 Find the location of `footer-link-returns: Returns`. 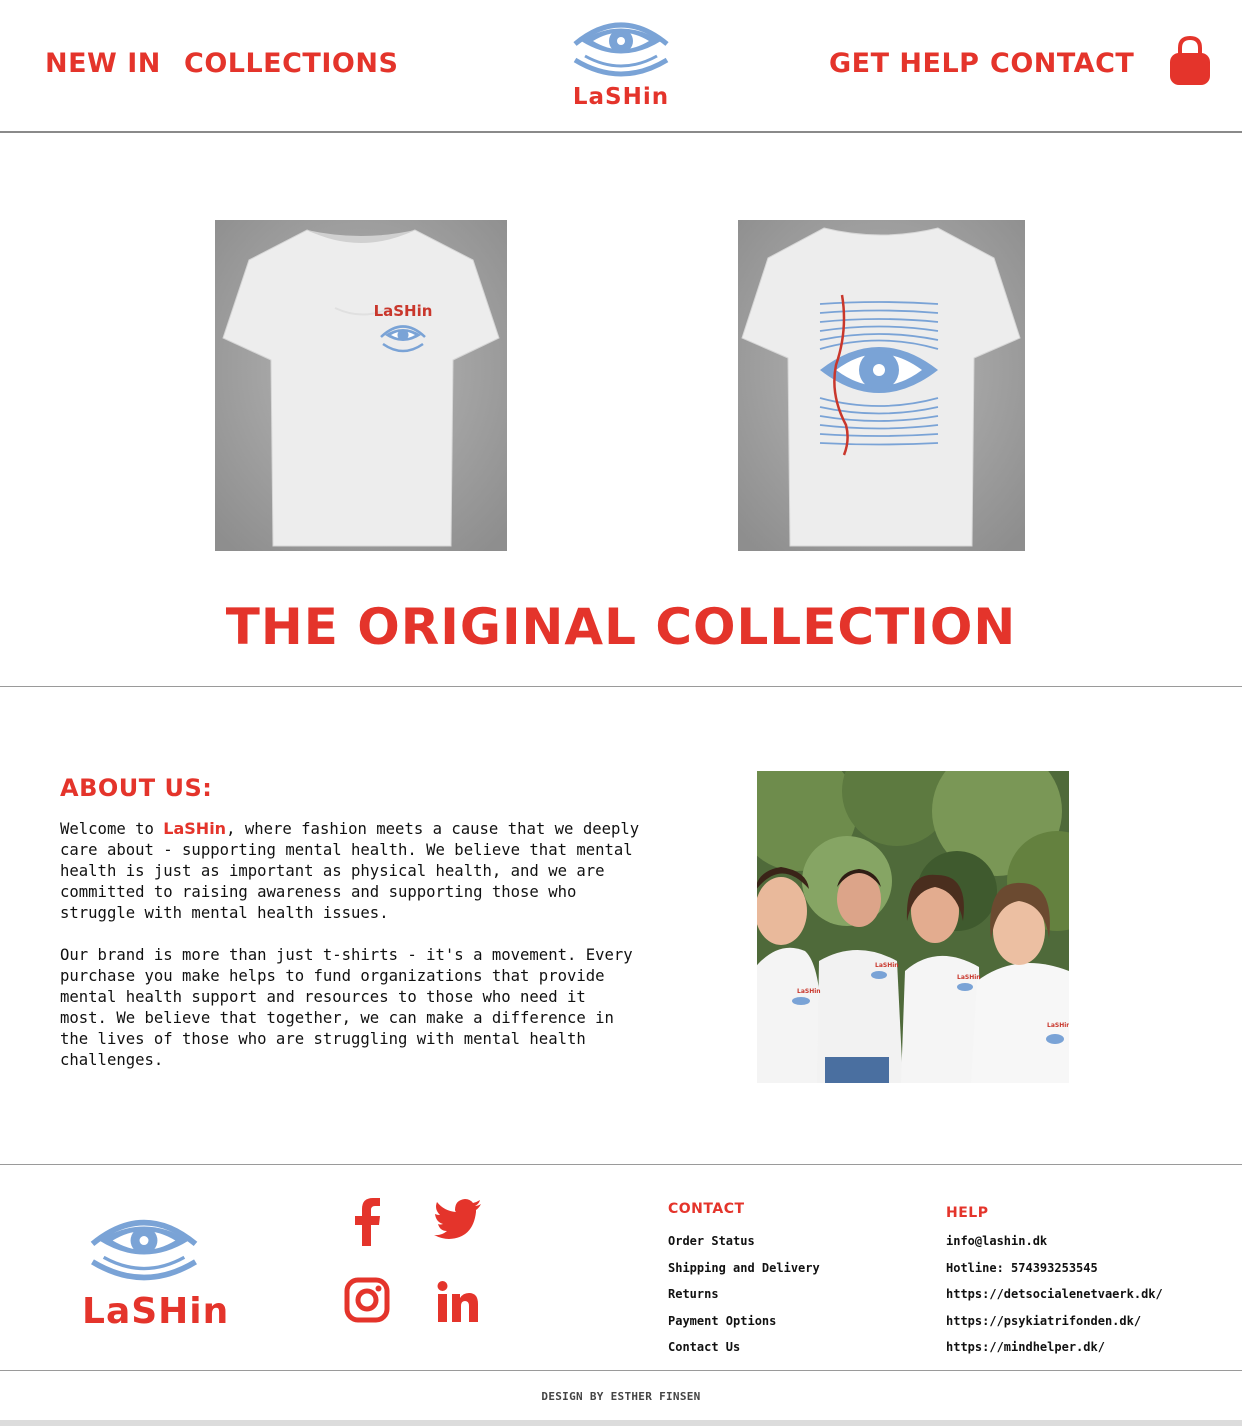

footer-link-returns: Returns is located at coordinates (744, 1300).